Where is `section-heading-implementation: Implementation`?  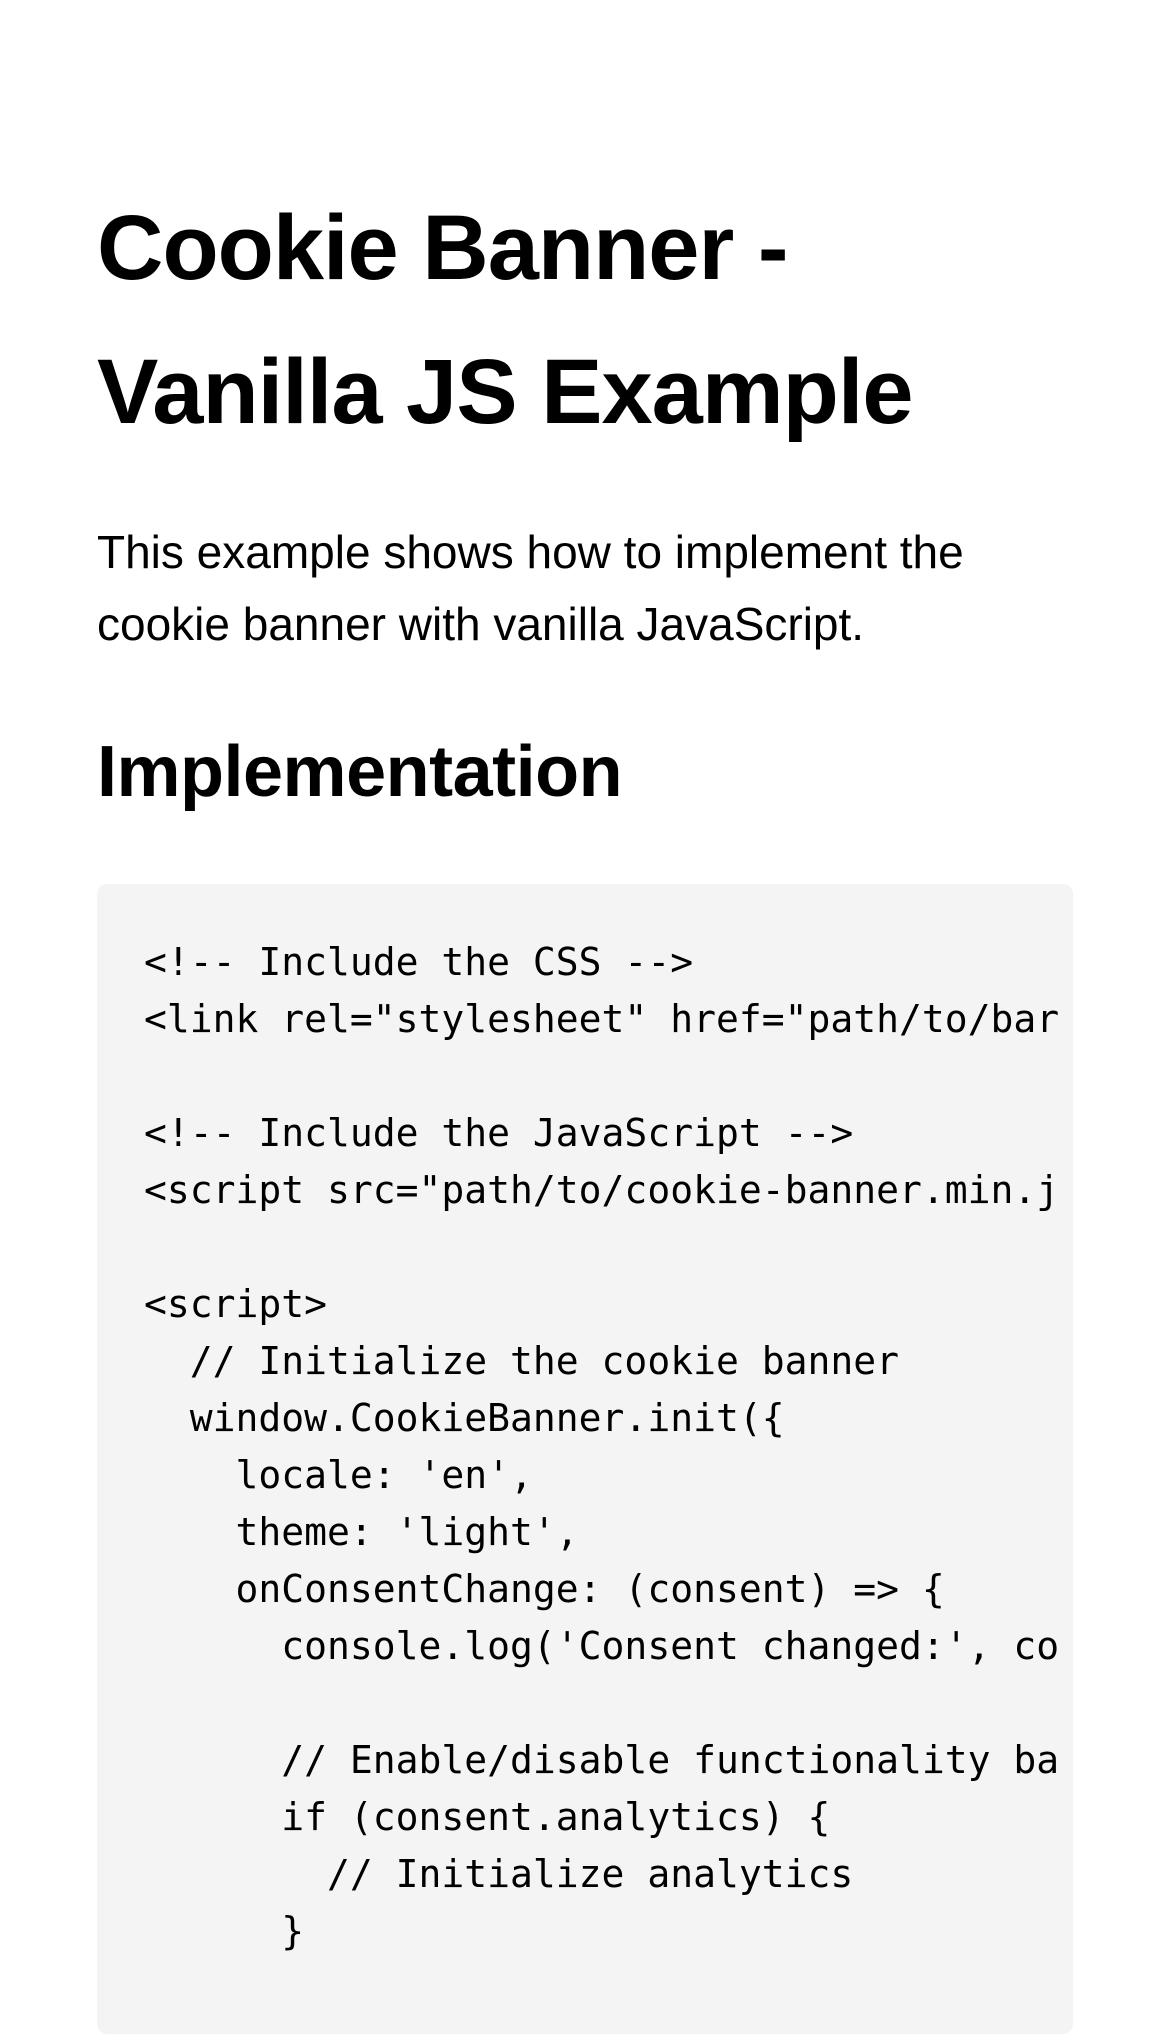
section-heading-implementation: Implementation is located at coordinates (360, 772).